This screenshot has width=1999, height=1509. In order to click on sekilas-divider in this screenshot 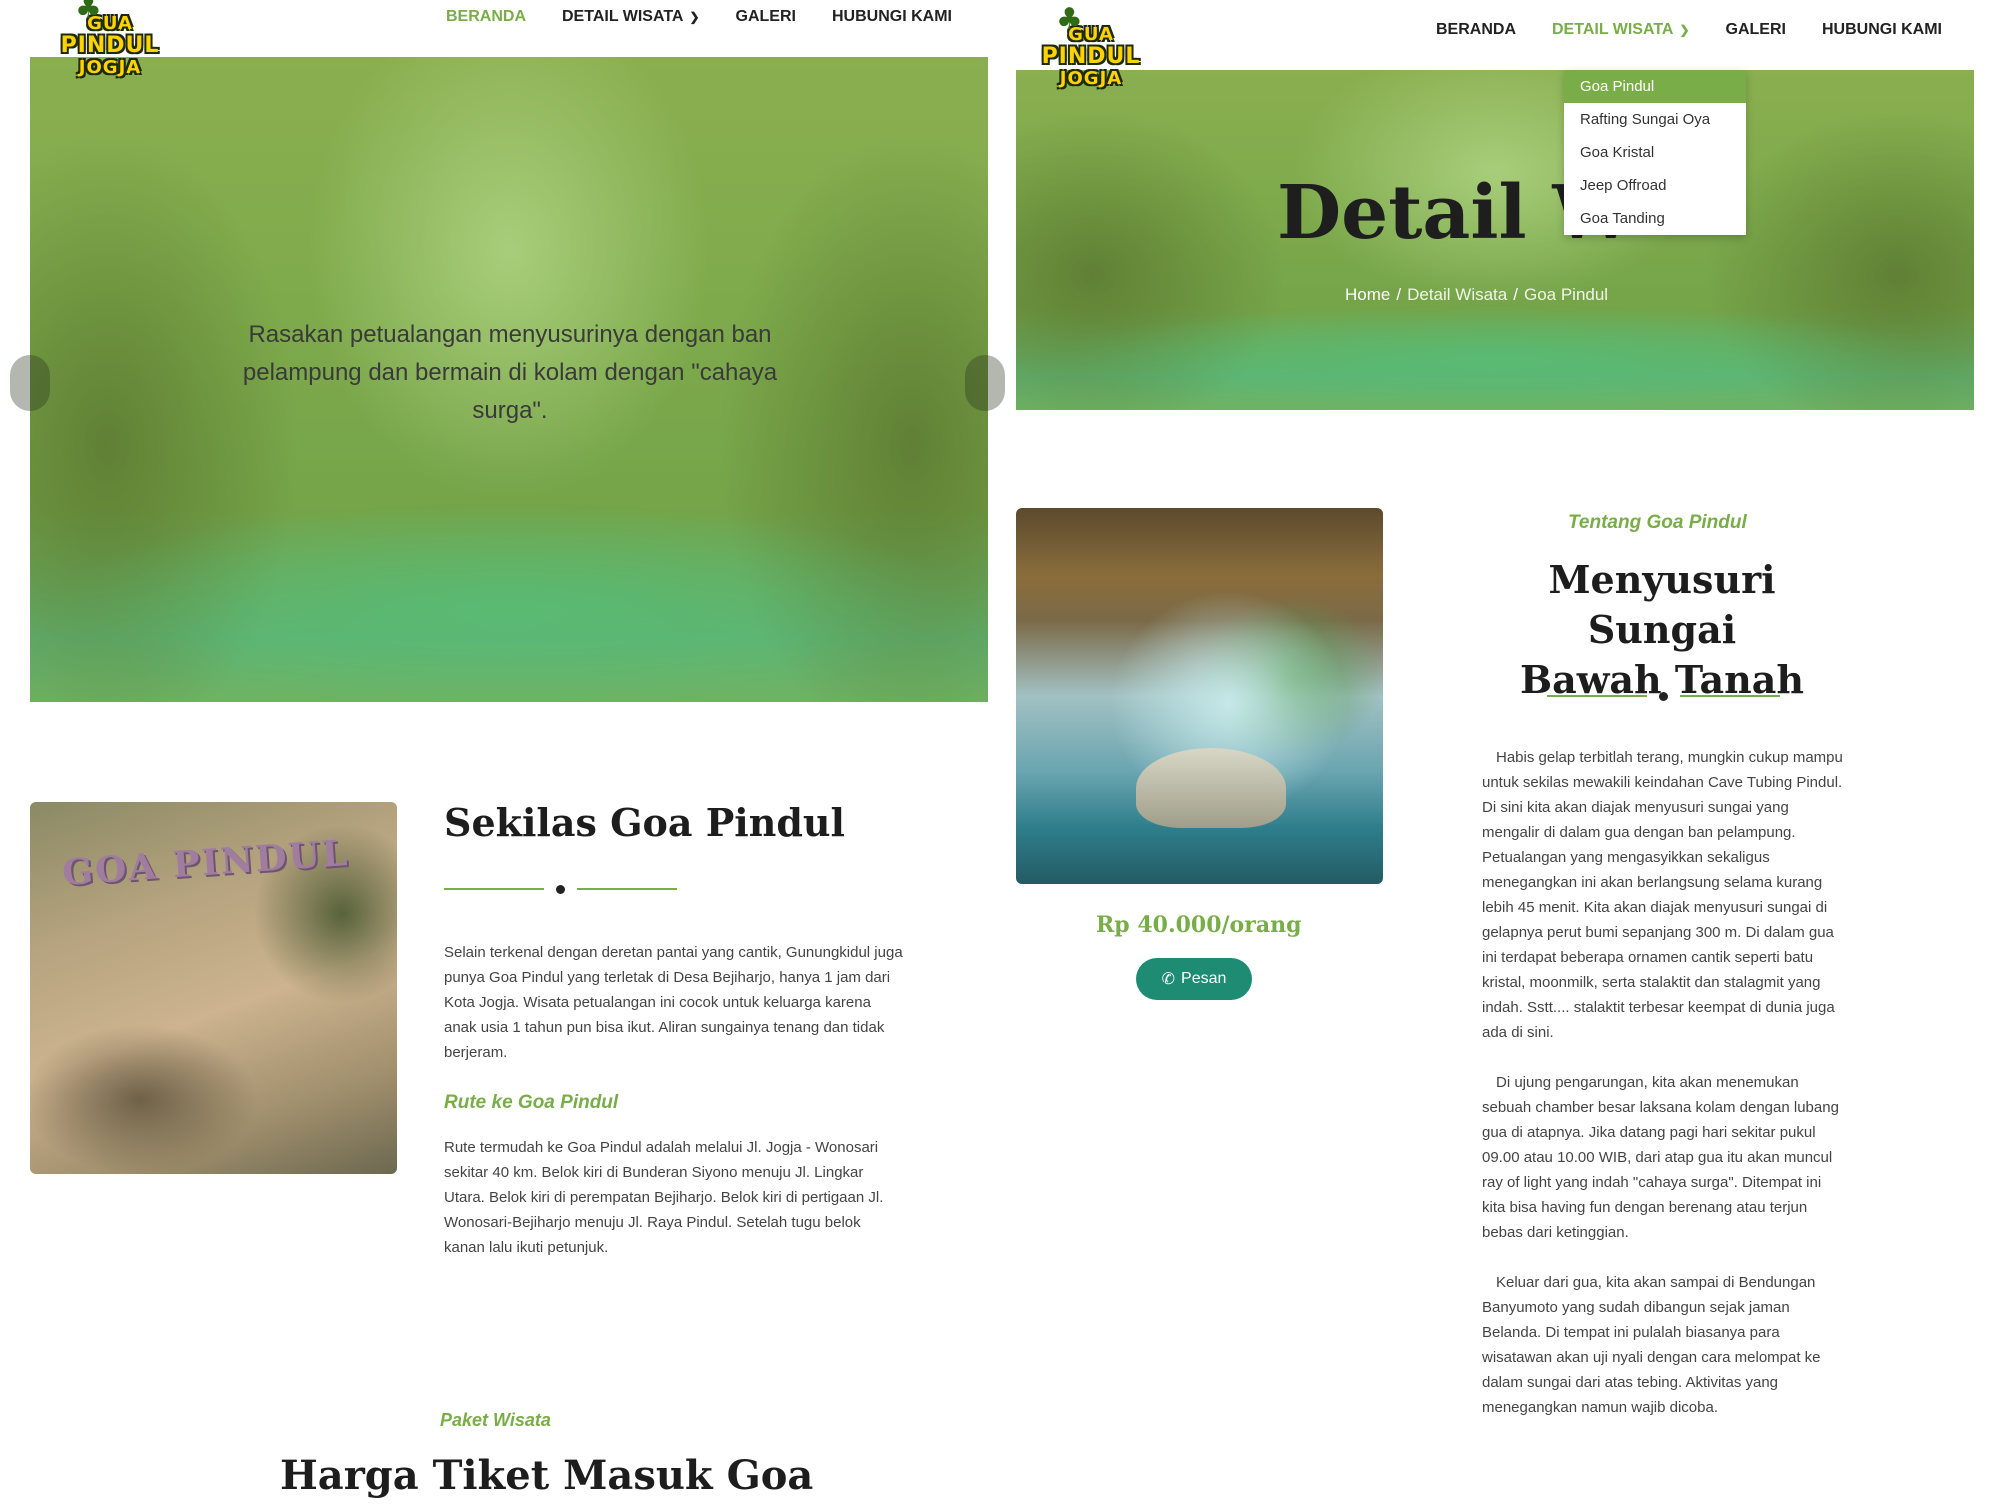, I will do `click(560, 889)`.